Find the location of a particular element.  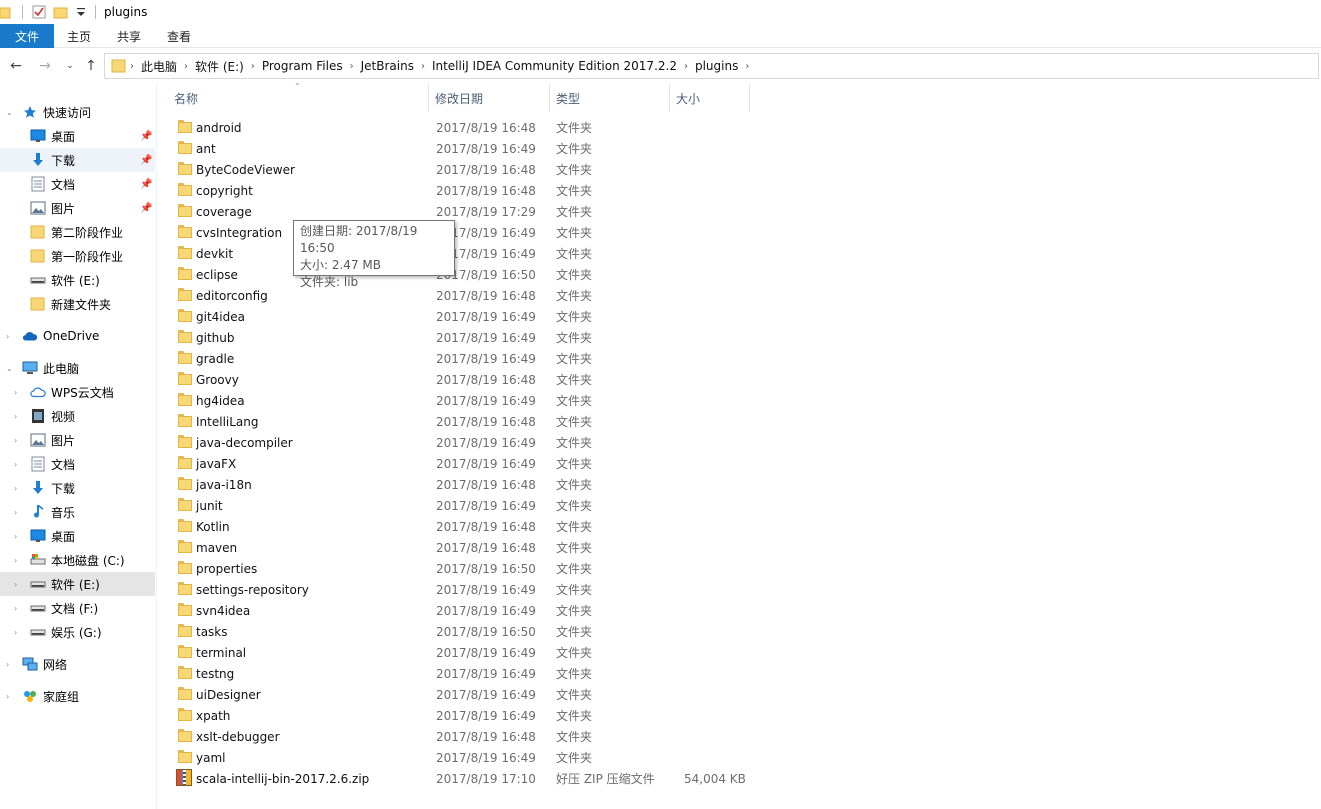

nav-homegroup: › 家庭组 is located at coordinates (77, 696).